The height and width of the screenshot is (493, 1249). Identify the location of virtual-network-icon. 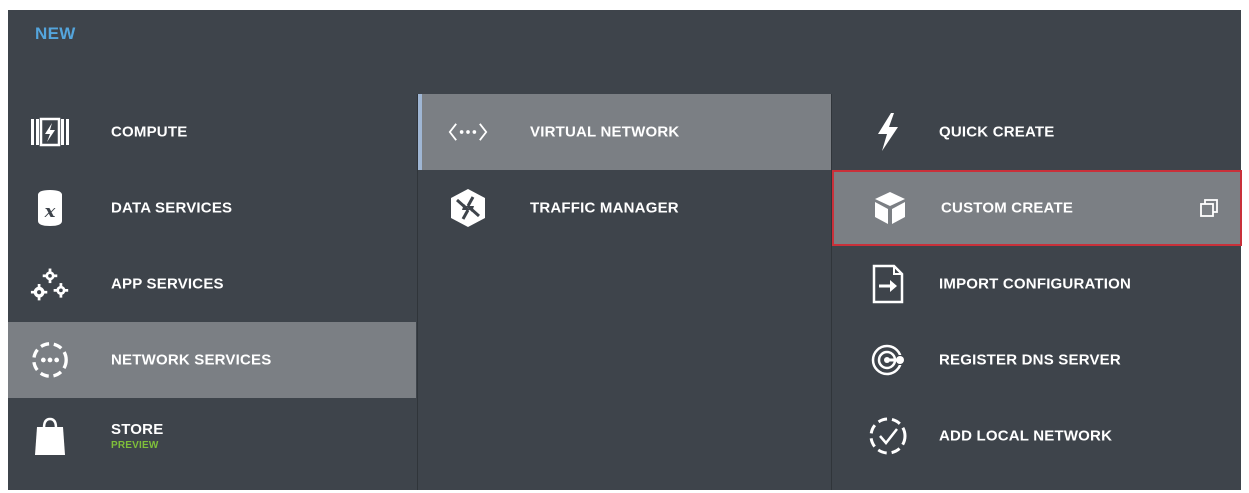
(468, 132).